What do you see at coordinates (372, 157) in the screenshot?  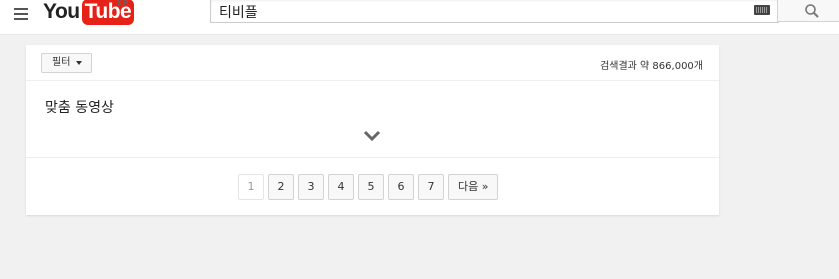 I see `divider` at bounding box center [372, 157].